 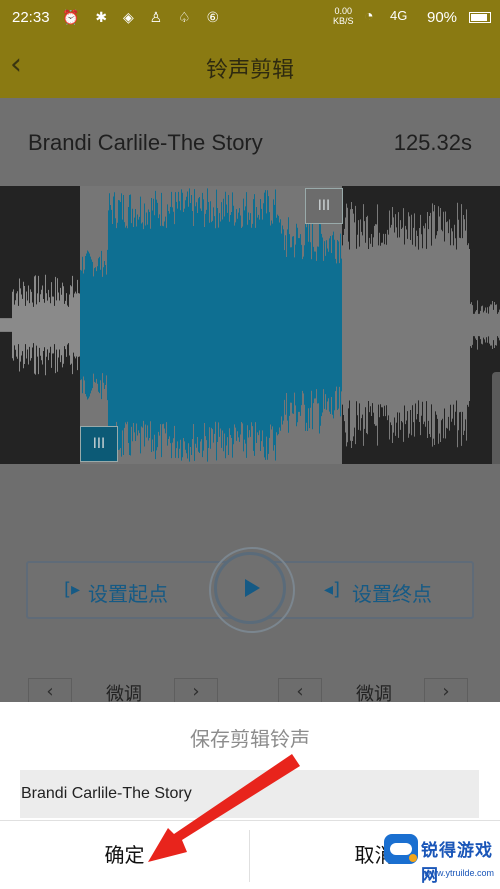 What do you see at coordinates (249, 70) in the screenshot?
I see `page-title: 铃声剪辑` at bounding box center [249, 70].